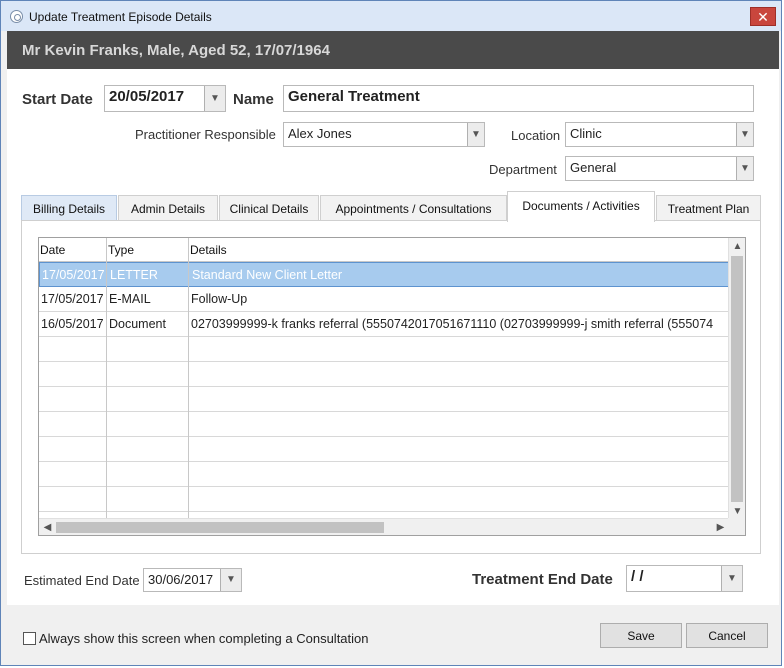 This screenshot has height=668, width=784. I want to click on tab-admin-details: Admin Details, so click(168, 208).